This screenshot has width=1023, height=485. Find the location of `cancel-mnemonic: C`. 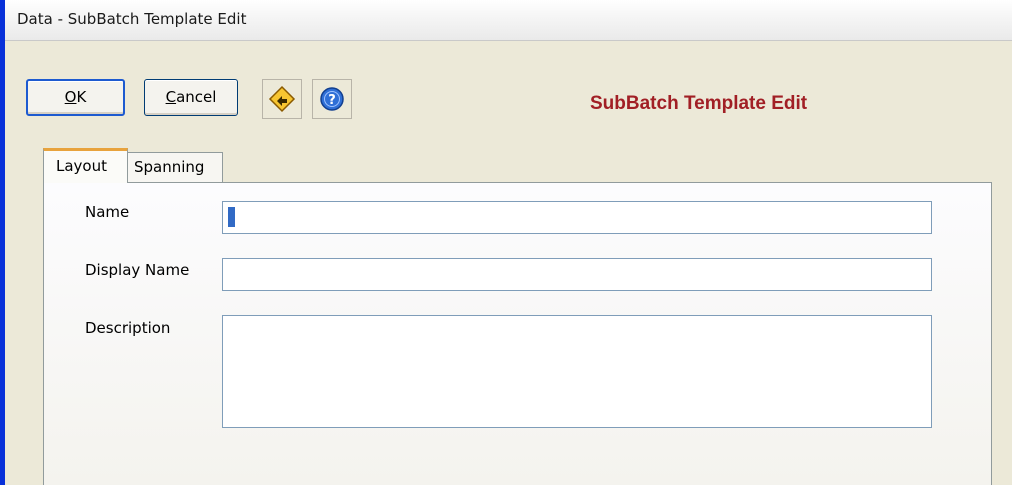

cancel-mnemonic: C is located at coordinates (171, 97).